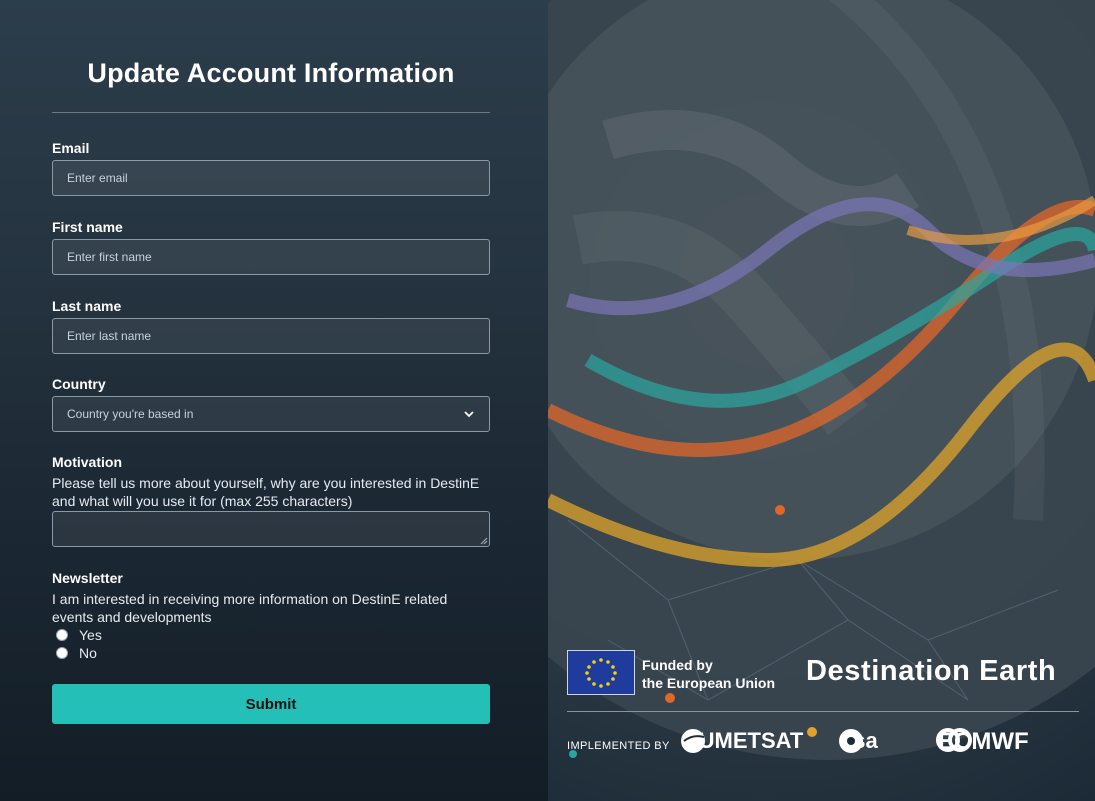 The width and height of the screenshot is (1095, 801). What do you see at coordinates (484, 541) in the screenshot?
I see `resize-handle-icon` at bounding box center [484, 541].